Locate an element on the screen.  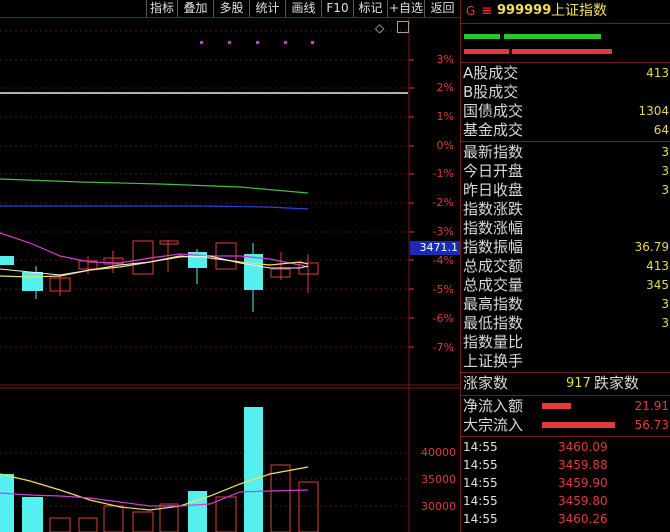
info-row: 总成交额 413 is located at coordinates (566, 266).